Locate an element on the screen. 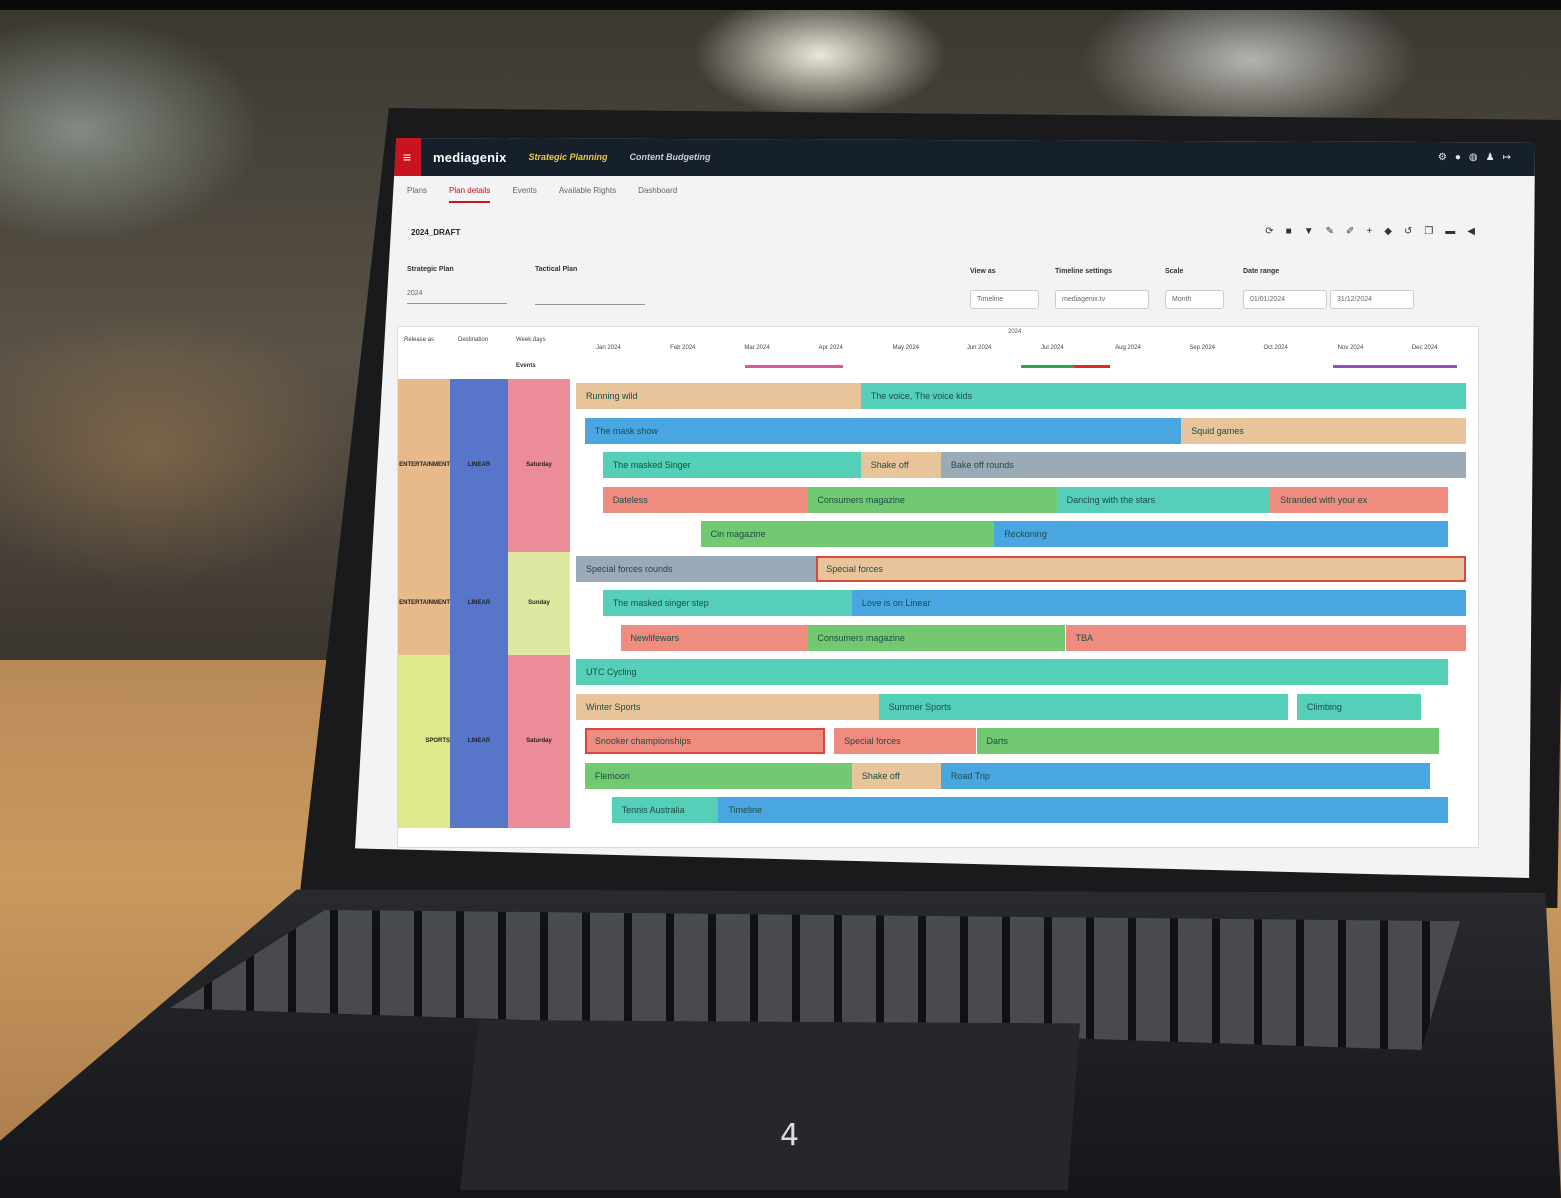 This screenshot has height=1198, width=1561. timeline-bar: The masked Singer is located at coordinates (731, 465).